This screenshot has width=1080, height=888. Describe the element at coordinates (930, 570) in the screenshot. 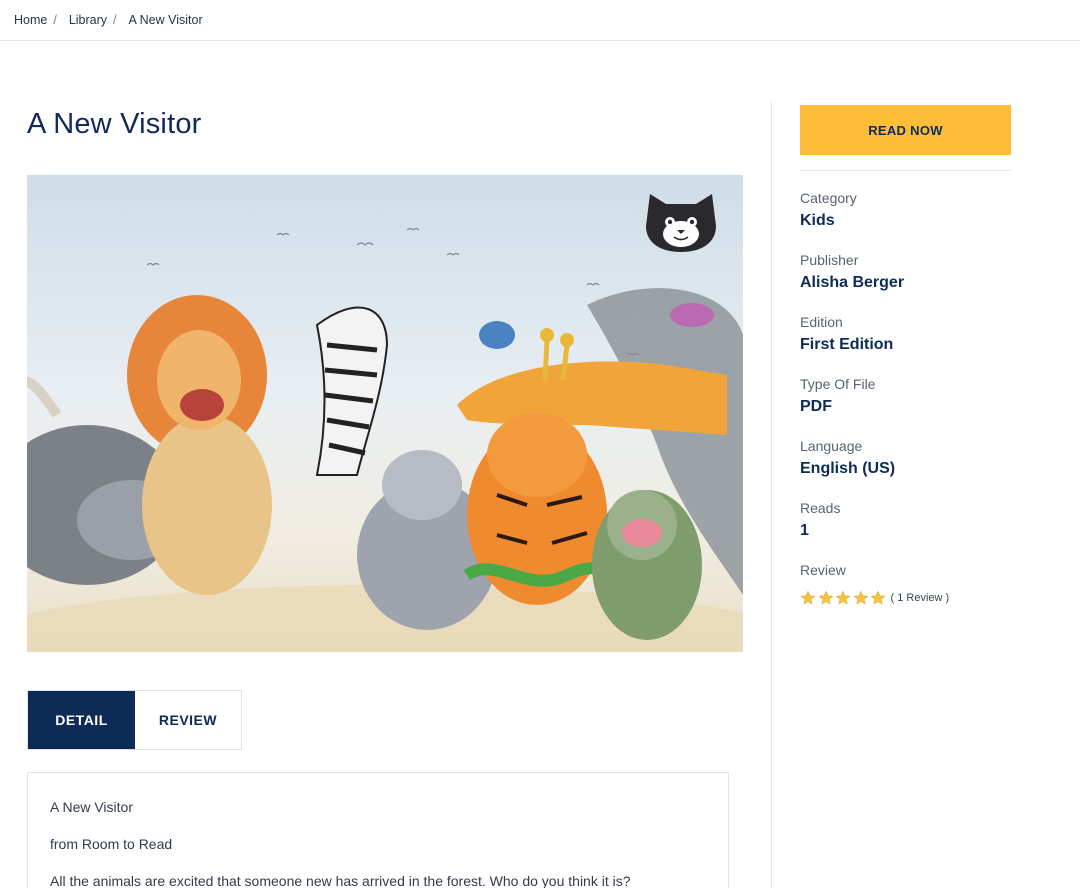

I see `meta-review: Review` at that location.